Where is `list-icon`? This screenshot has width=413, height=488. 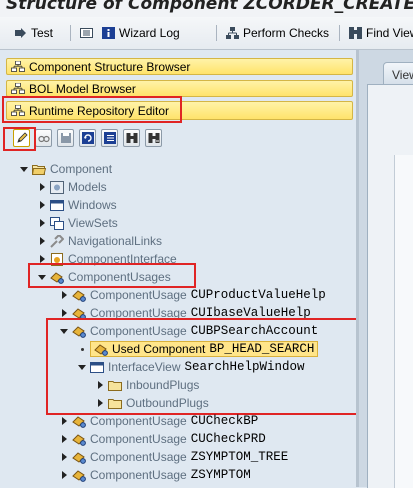 list-icon is located at coordinates (109, 138).